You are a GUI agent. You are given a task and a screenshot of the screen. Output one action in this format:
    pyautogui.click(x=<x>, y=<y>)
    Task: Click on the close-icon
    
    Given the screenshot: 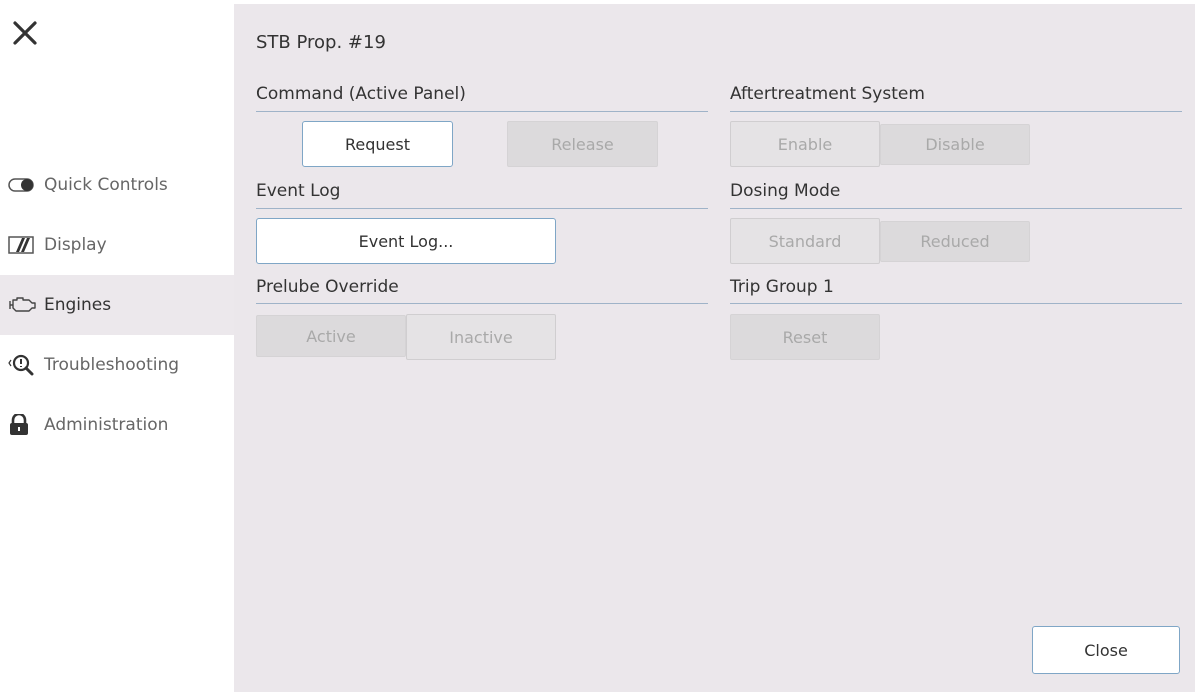 What is the action you would take?
    pyautogui.click(x=25, y=33)
    